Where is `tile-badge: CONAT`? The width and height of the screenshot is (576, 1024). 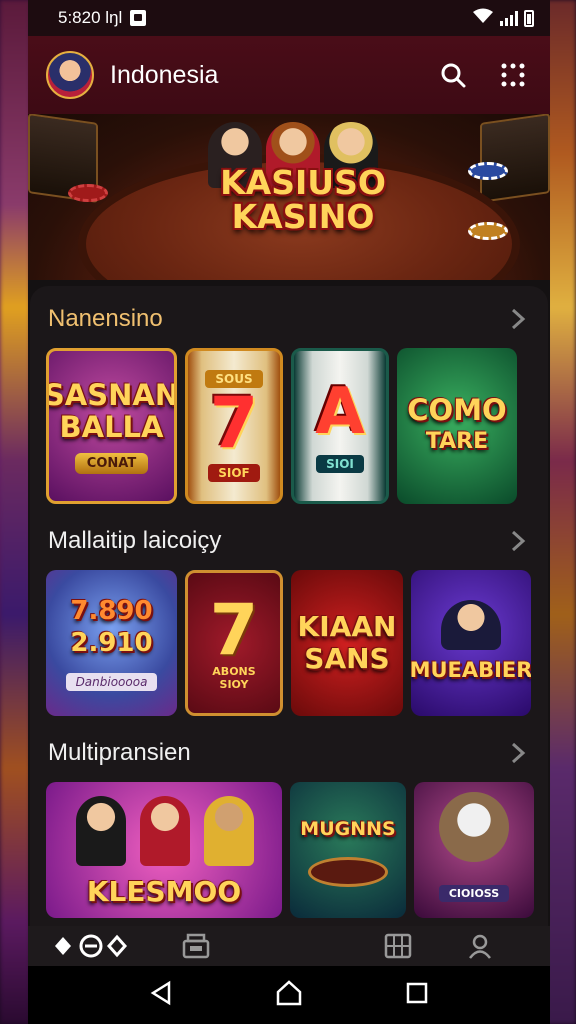
tile-badge: CONAT is located at coordinates (111, 463).